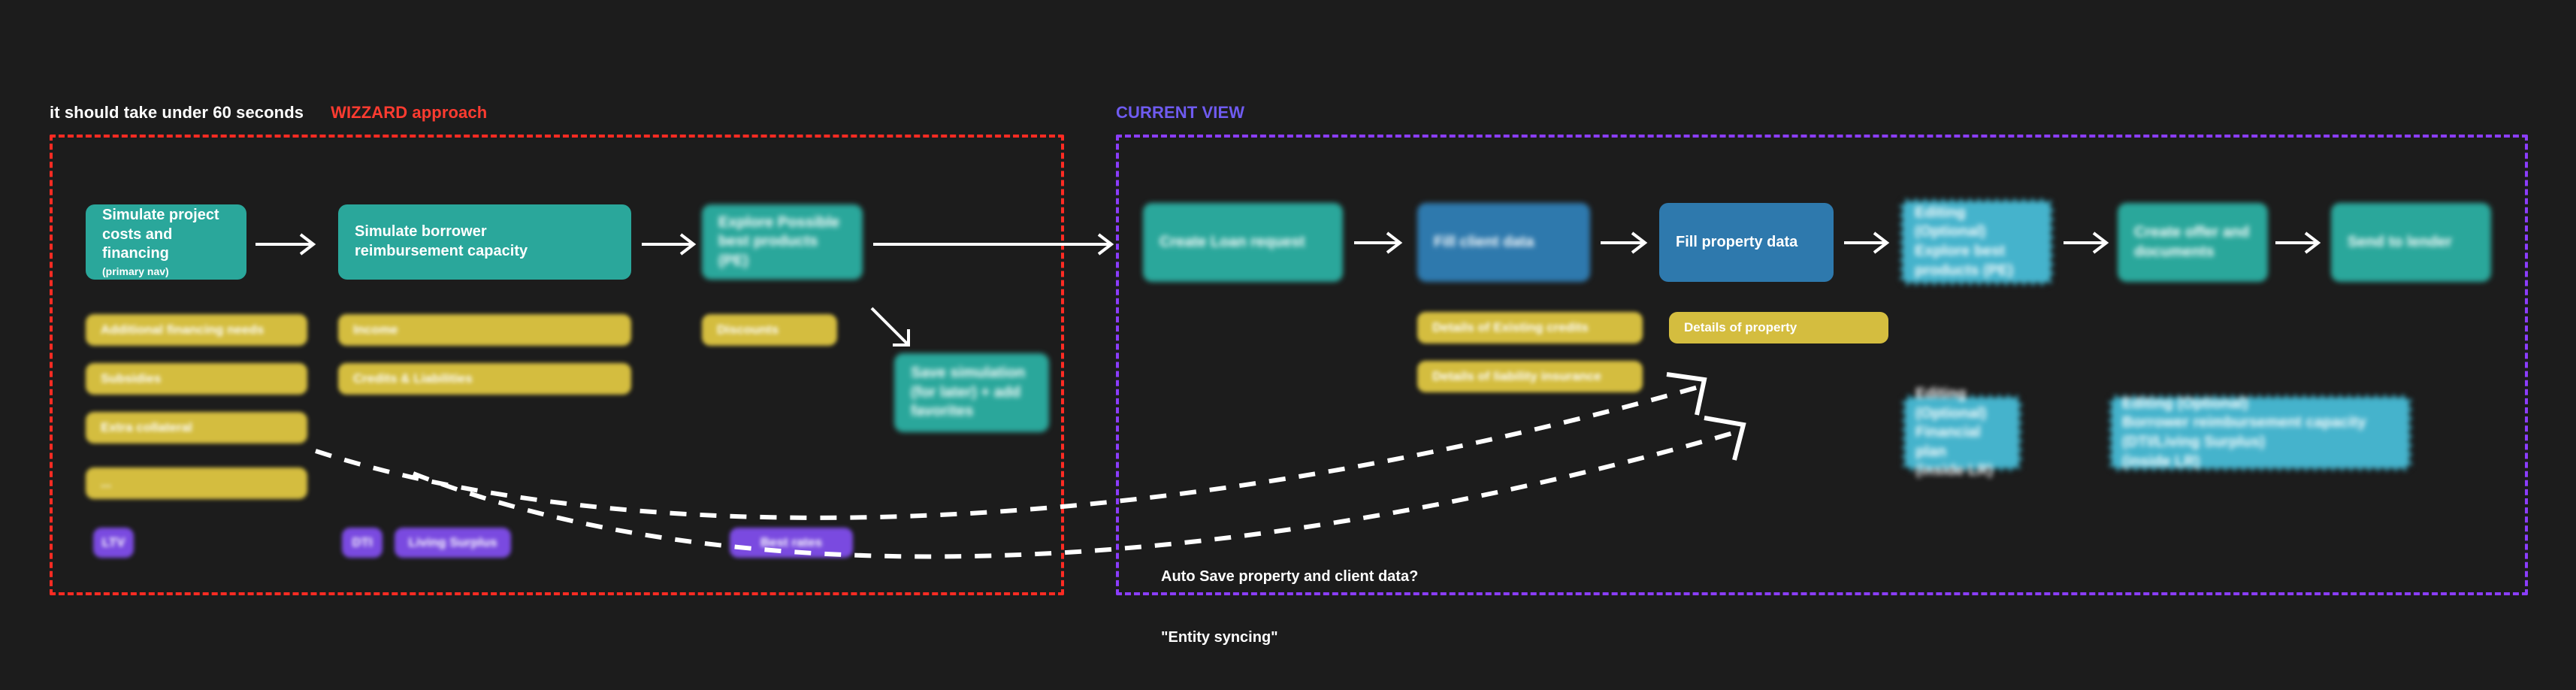  I want to click on card-fill-client-data: Fill client data, so click(1503, 243).